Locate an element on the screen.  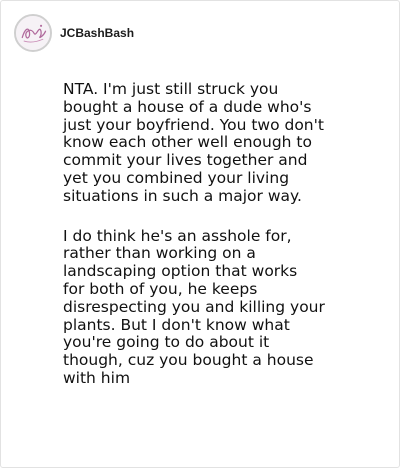
comment-line: landscaping option that works is located at coordinates (180, 271).